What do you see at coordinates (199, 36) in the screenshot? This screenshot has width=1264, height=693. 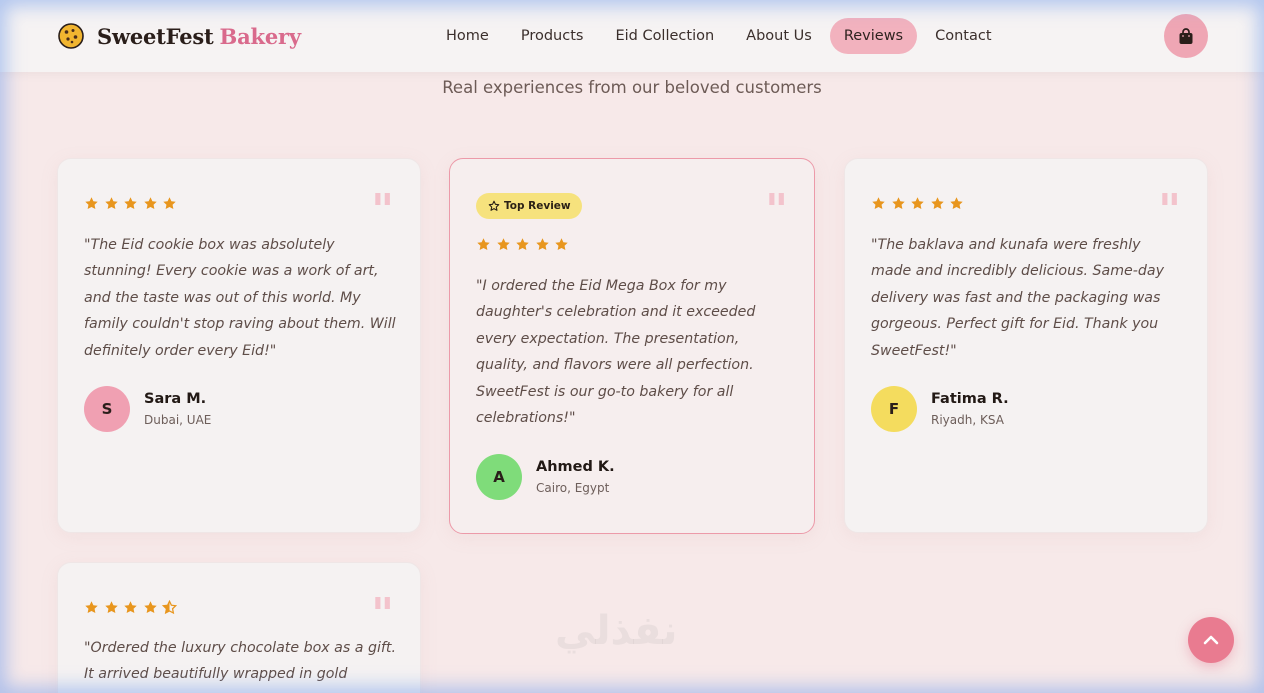 I see `brand-name: SweetFest Bakery` at bounding box center [199, 36].